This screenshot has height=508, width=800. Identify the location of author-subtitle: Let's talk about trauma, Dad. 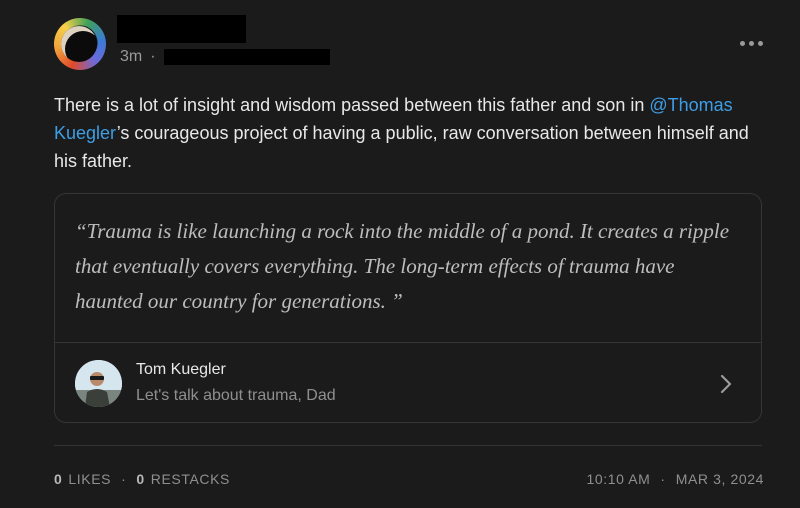
(236, 395).